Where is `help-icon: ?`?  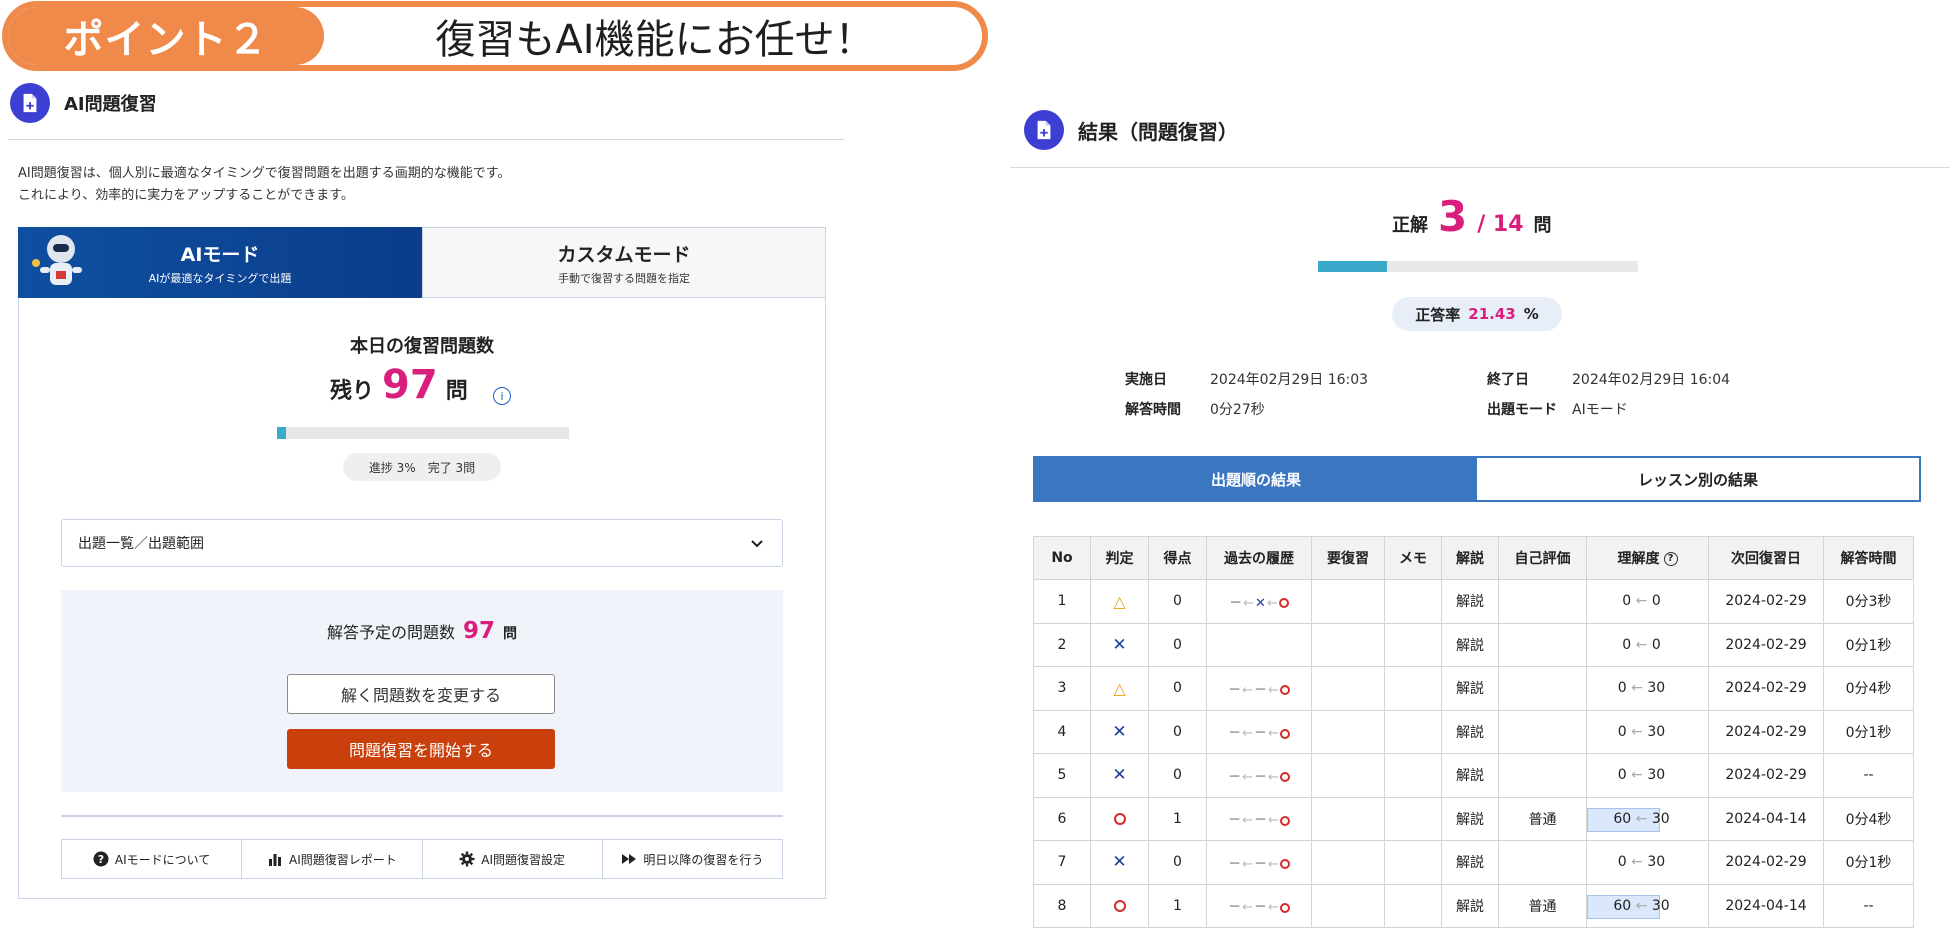 help-icon: ? is located at coordinates (1670, 559).